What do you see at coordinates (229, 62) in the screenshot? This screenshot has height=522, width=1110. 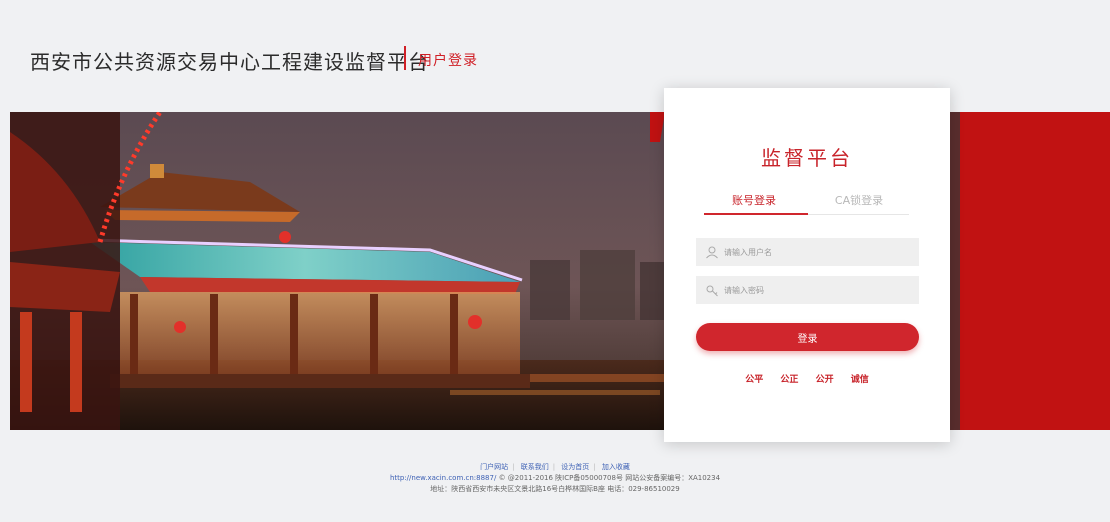 I see `site-title: 西安市公共资源交易中心工程建设监督平台` at bounding box center [229, 62].